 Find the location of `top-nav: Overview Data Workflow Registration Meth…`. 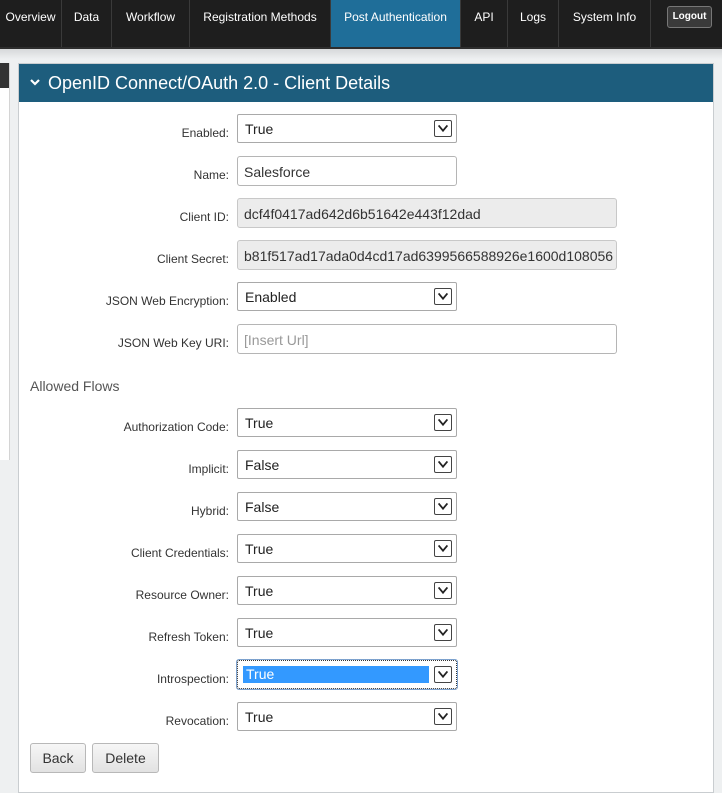

top-nav: Overview Data Workflow Registration Meth… is located at coordinates (361, 24).